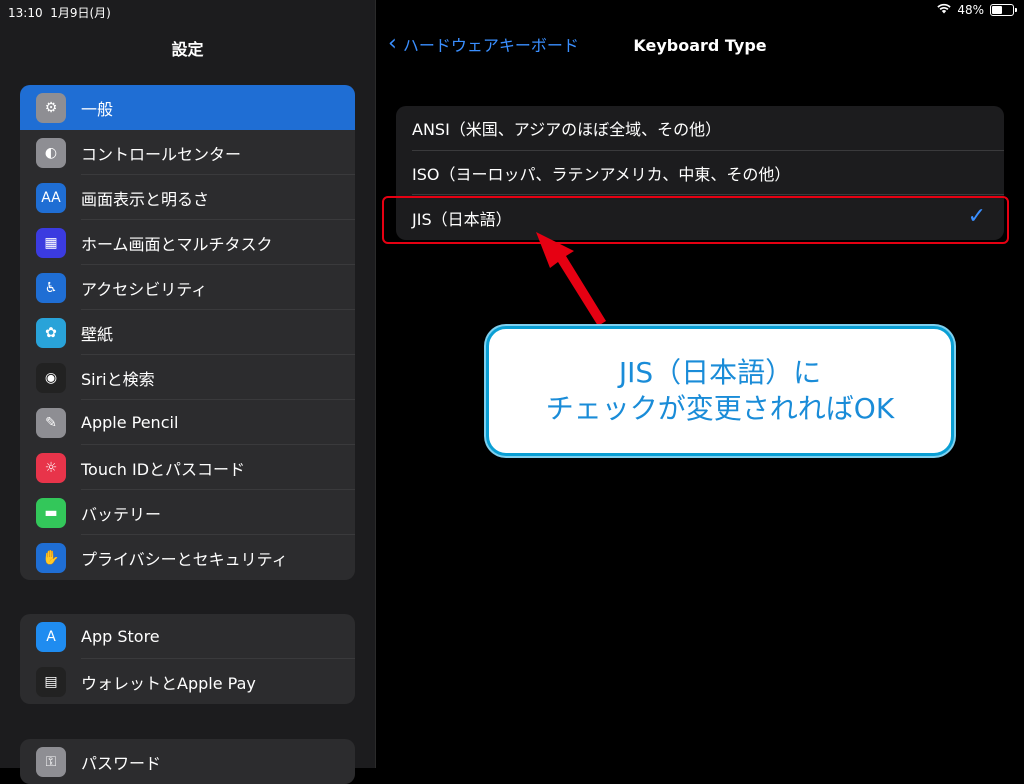 The image size is (1024, 784). Describe the element at coordinates (1003, 10) in the screenshot. I see `battery-indicator-icon` at that location.